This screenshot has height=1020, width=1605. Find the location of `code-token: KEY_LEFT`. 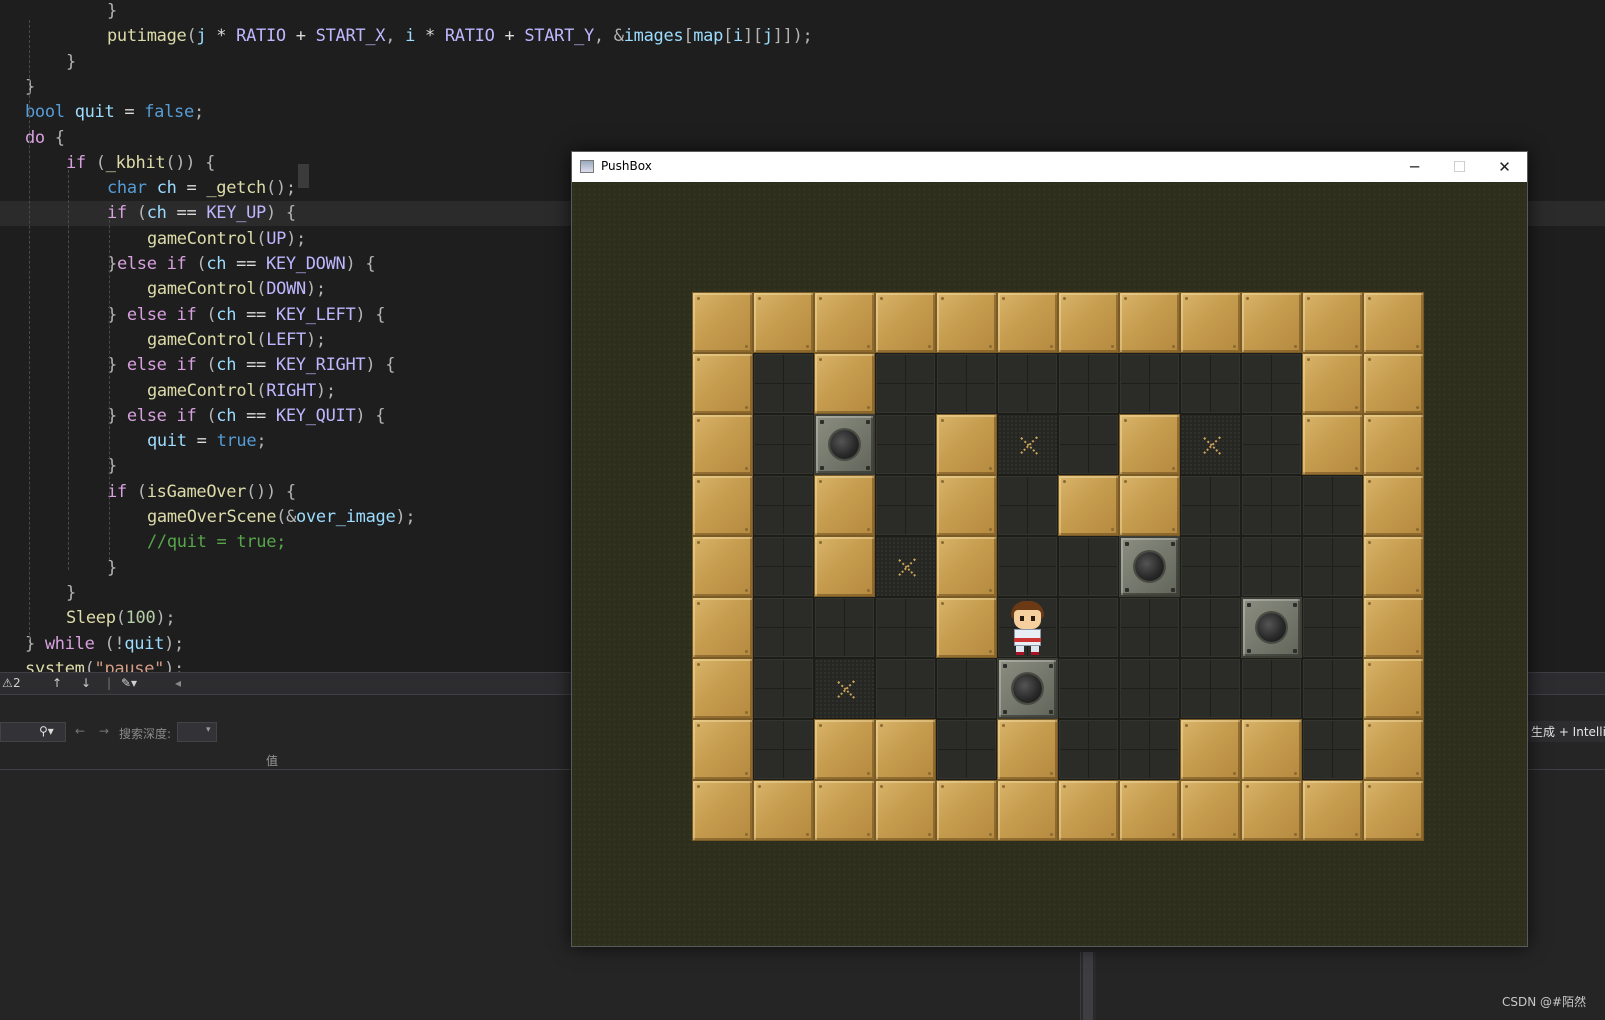

code-token: KEY_LEFT is located at coordinates (315, 314).